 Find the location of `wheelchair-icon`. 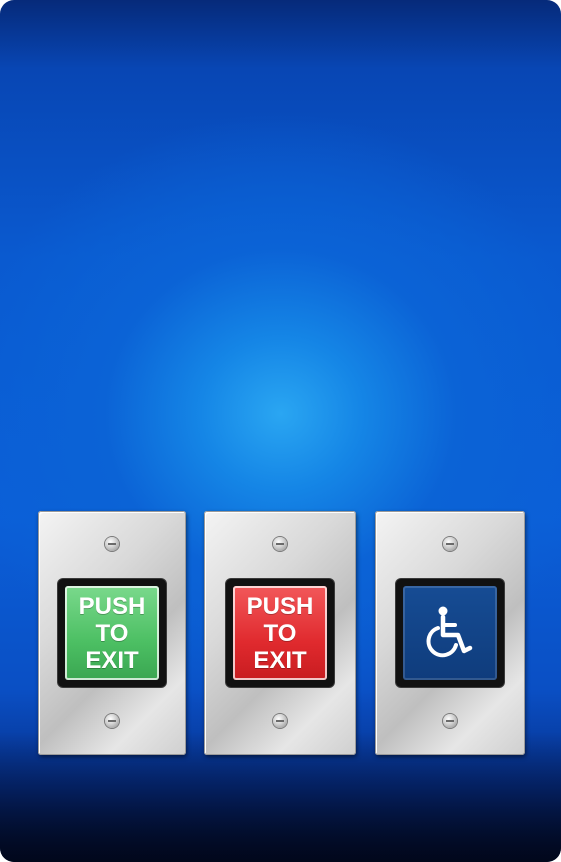

wheelchair-icon is located at coordinates (449, 632).